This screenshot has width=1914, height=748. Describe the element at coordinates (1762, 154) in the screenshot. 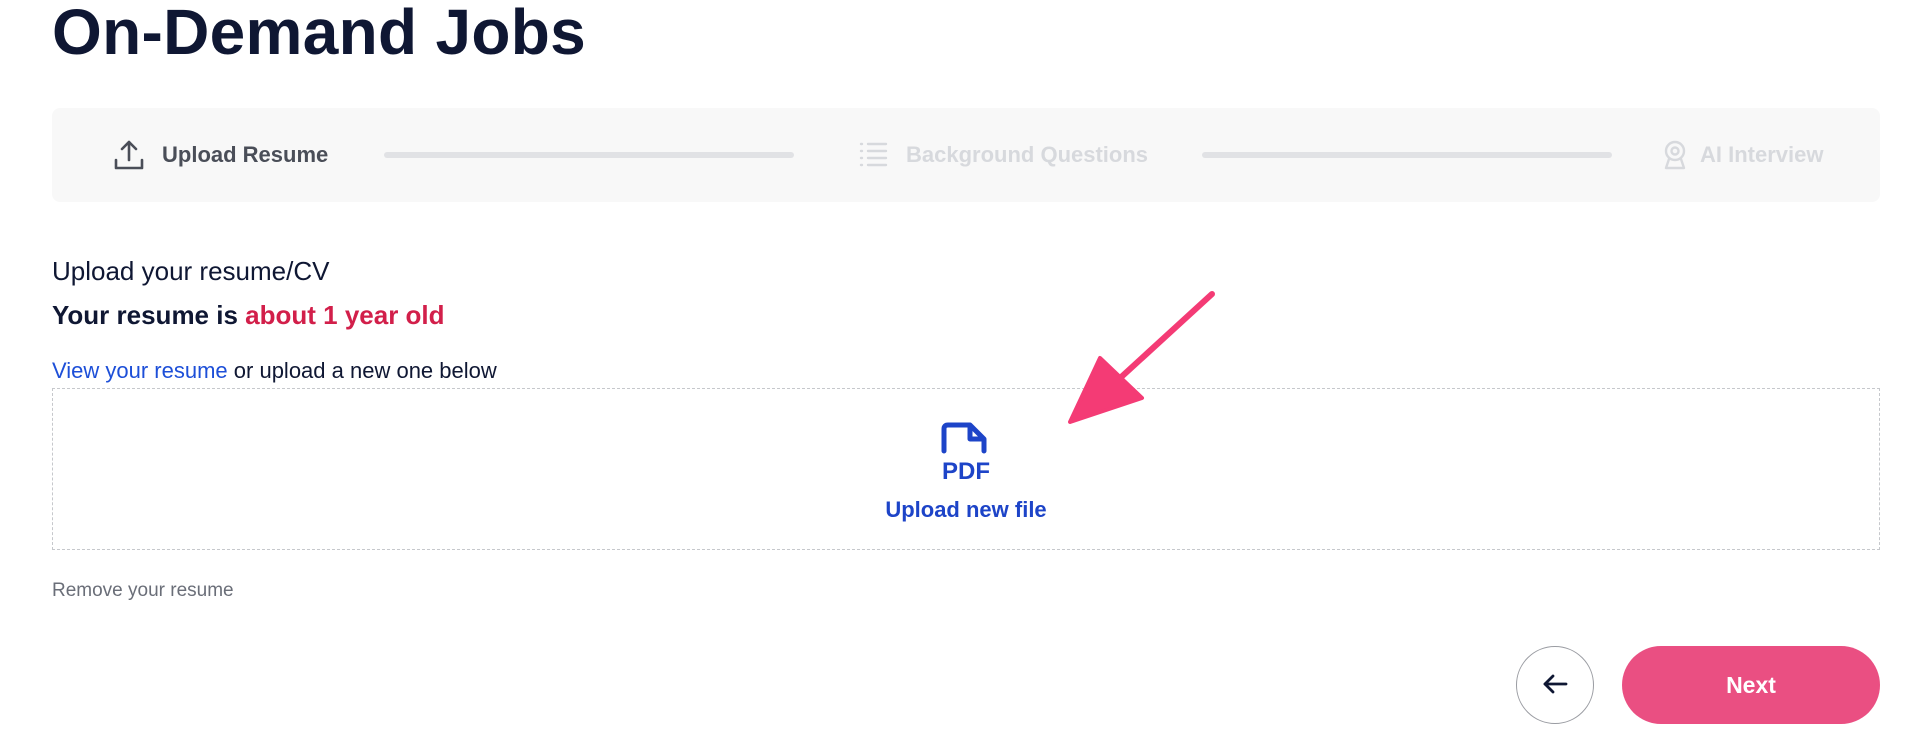

I see `step-label: AI Interview` at that location.